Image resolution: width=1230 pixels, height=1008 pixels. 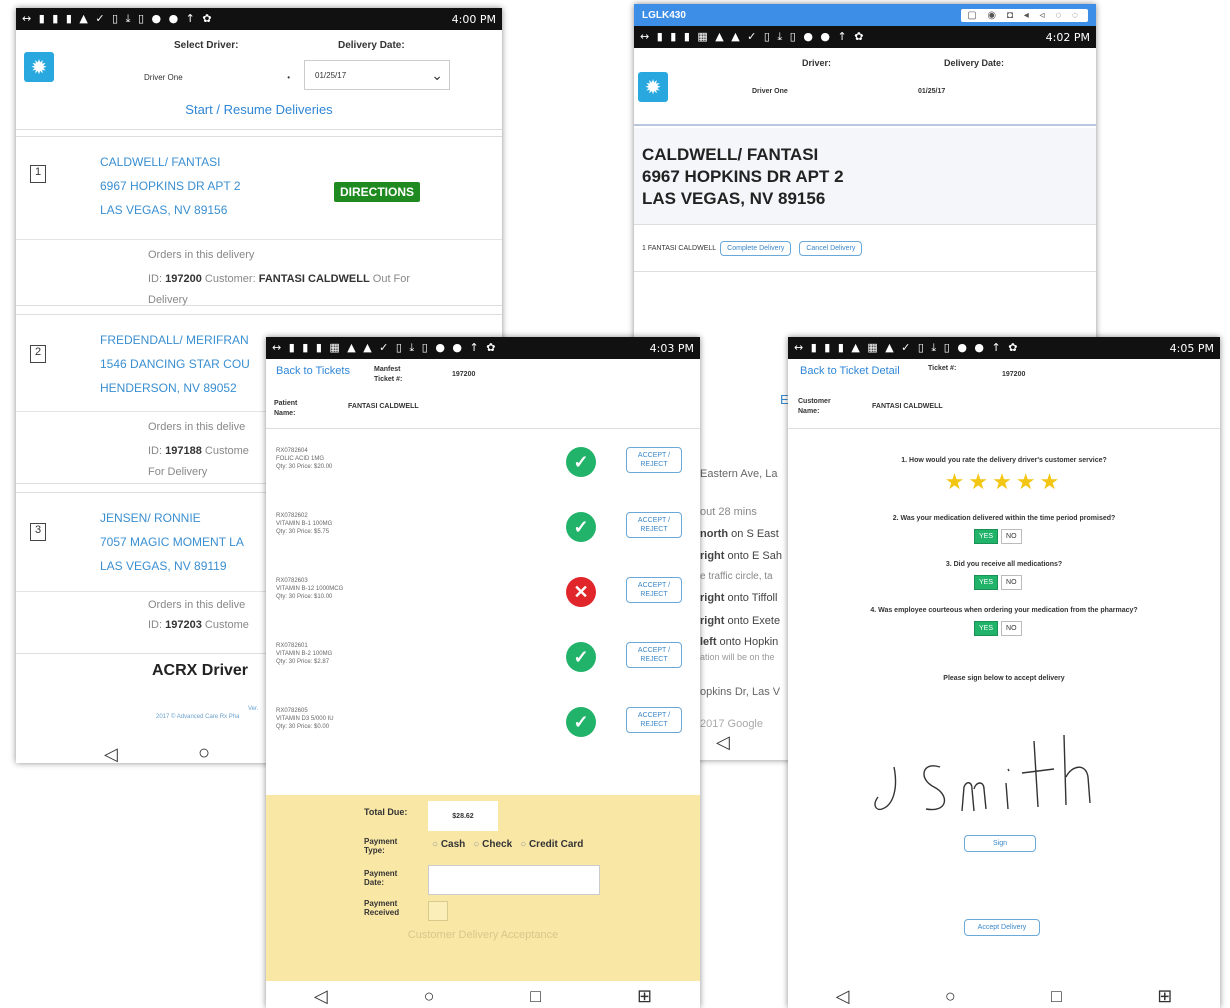 What do you see at coordinates (259, 239) in the screenshot?
I see `divider` at bounding box center [259, 239].